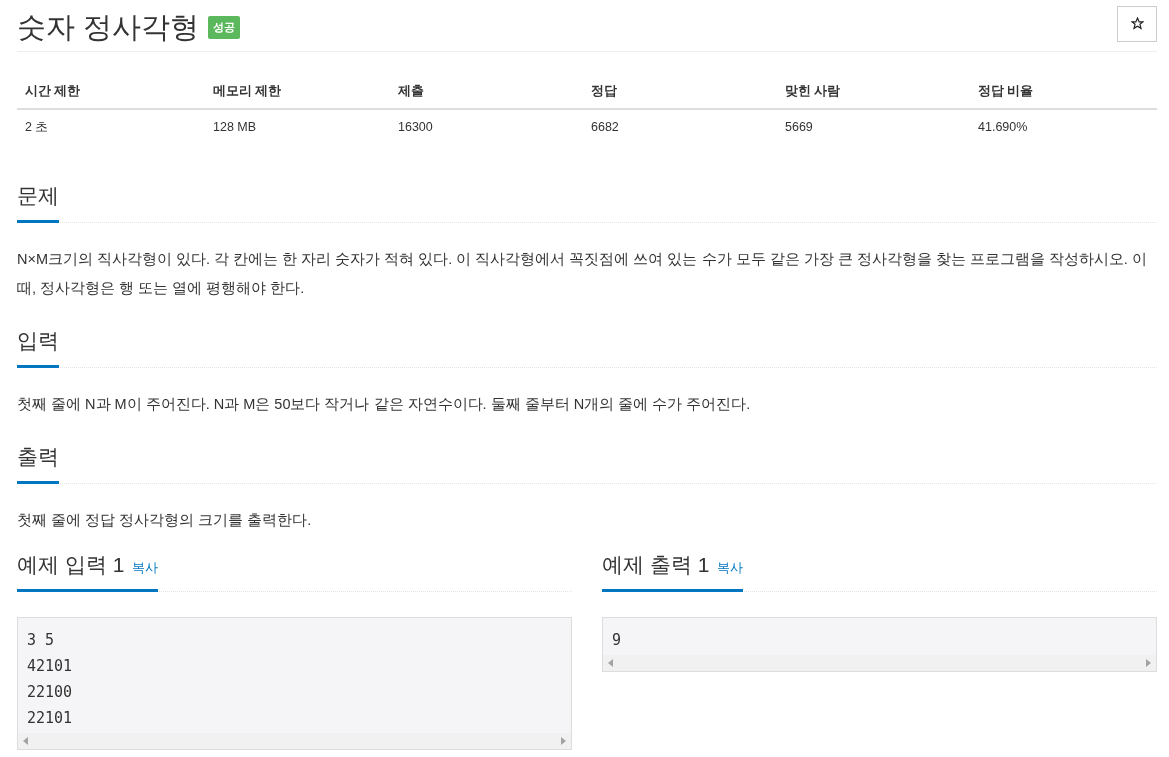 Image resolution: width=1169 pixels, height=757 pixels. I want to click on sample-title: 예제 입력 1, so click(71, 565).